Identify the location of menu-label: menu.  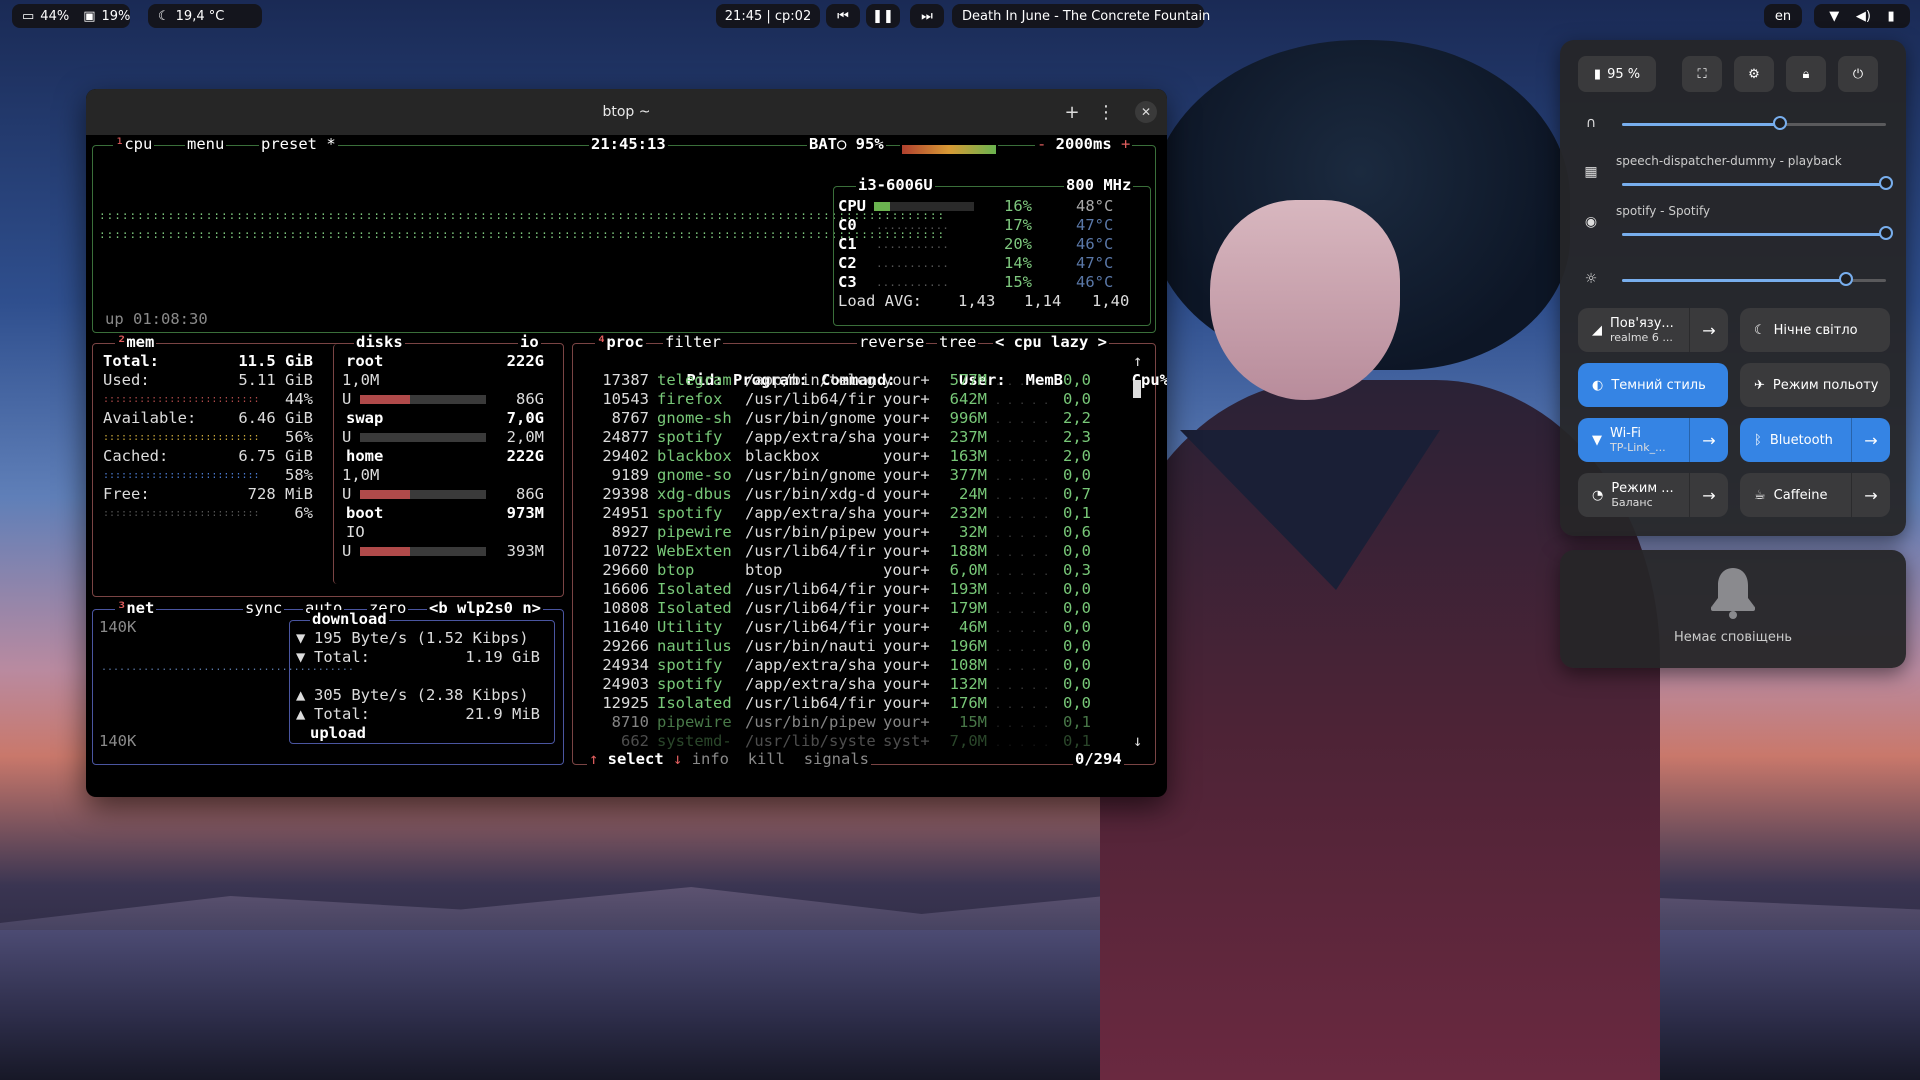
(206, 144).